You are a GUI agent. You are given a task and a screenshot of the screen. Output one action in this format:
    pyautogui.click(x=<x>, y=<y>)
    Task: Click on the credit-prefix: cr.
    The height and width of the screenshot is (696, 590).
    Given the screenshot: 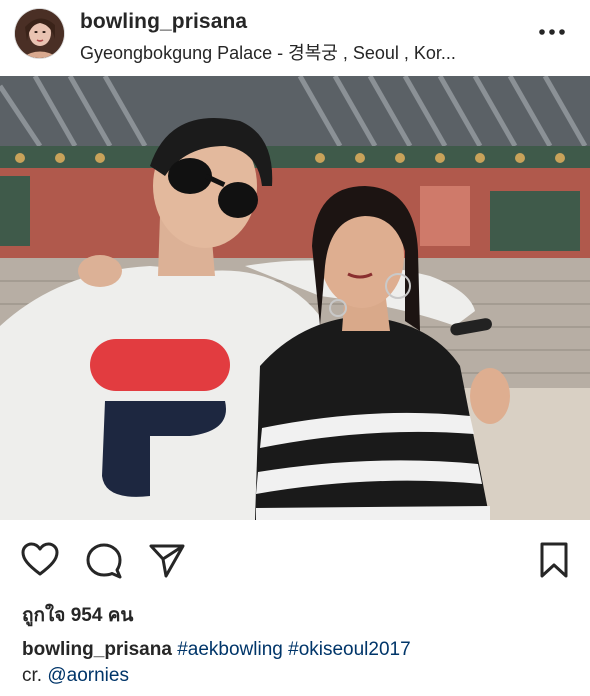 What is the action you would take?
    pyautogui.click(x=32, y=675)
    